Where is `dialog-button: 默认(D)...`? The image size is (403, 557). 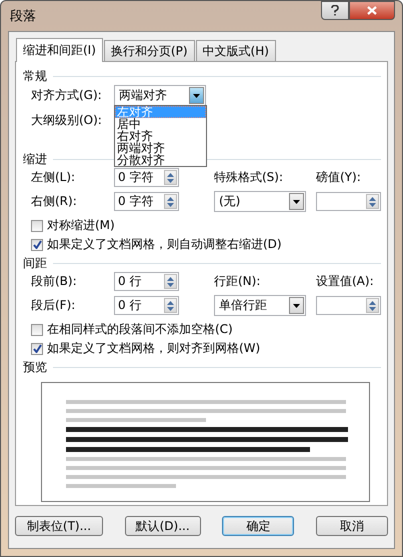 dialog-button: 默认(D)... is located at coordinates (162, 526).